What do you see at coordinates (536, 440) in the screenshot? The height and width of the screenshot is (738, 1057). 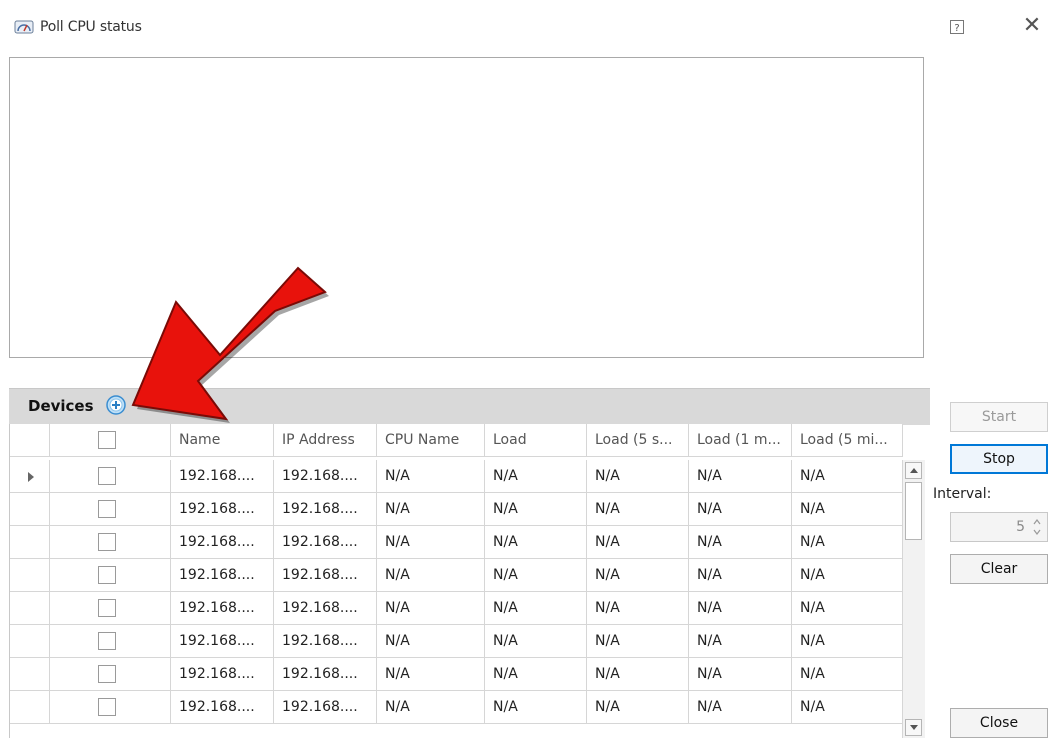 I see `column-header-load: Load` at bounding box center [536, 440].